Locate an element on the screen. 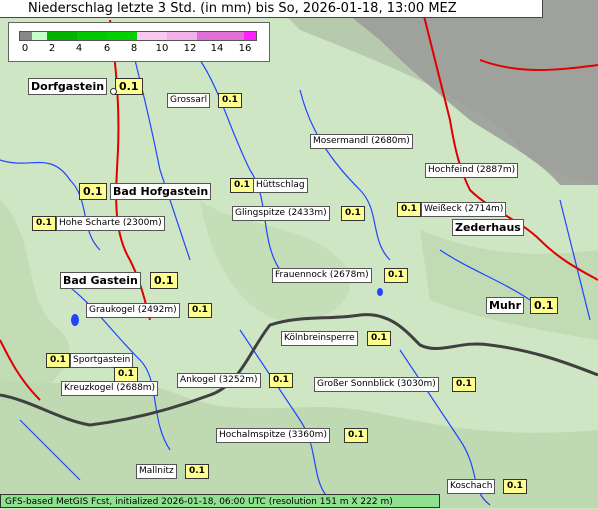 The width and height of the screenshot is (598, 509). place-marker is located at coordinates (113, 91).